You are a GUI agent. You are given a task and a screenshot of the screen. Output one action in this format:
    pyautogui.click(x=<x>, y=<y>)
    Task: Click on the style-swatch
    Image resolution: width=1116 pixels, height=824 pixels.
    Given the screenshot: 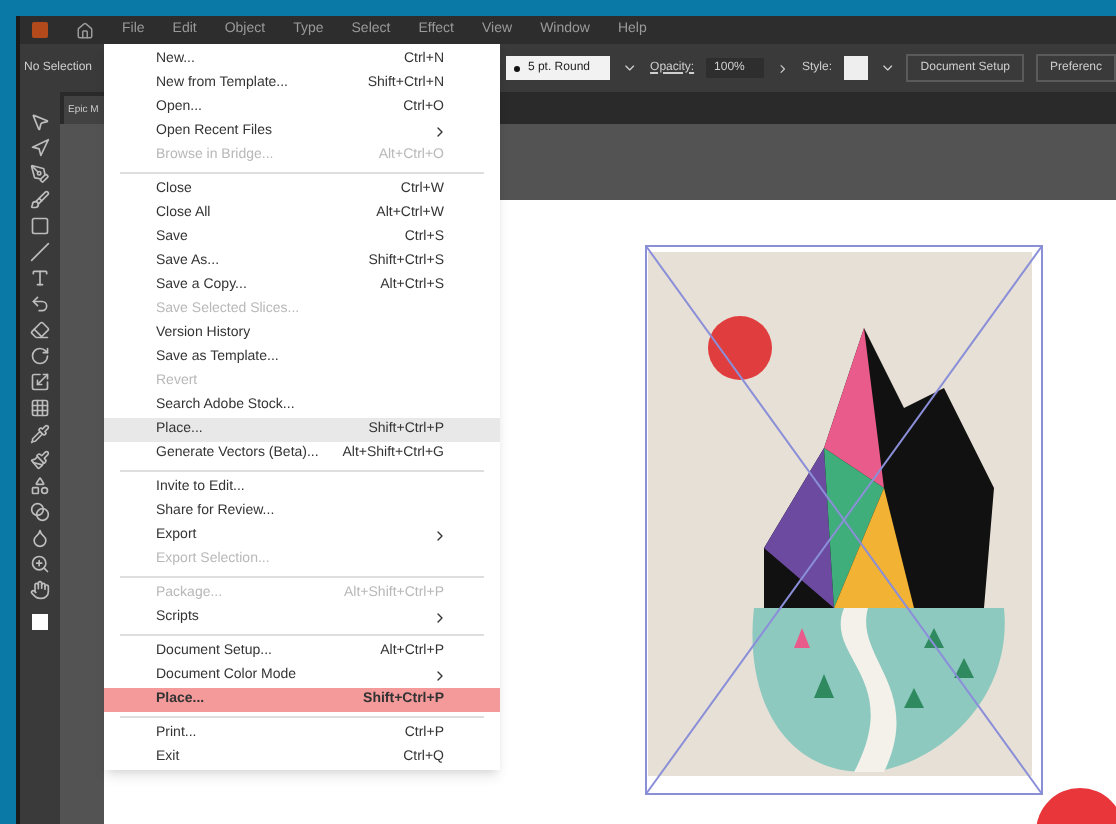 What is the action you would take?
    pyautogui.click(x=856, y=68)
    